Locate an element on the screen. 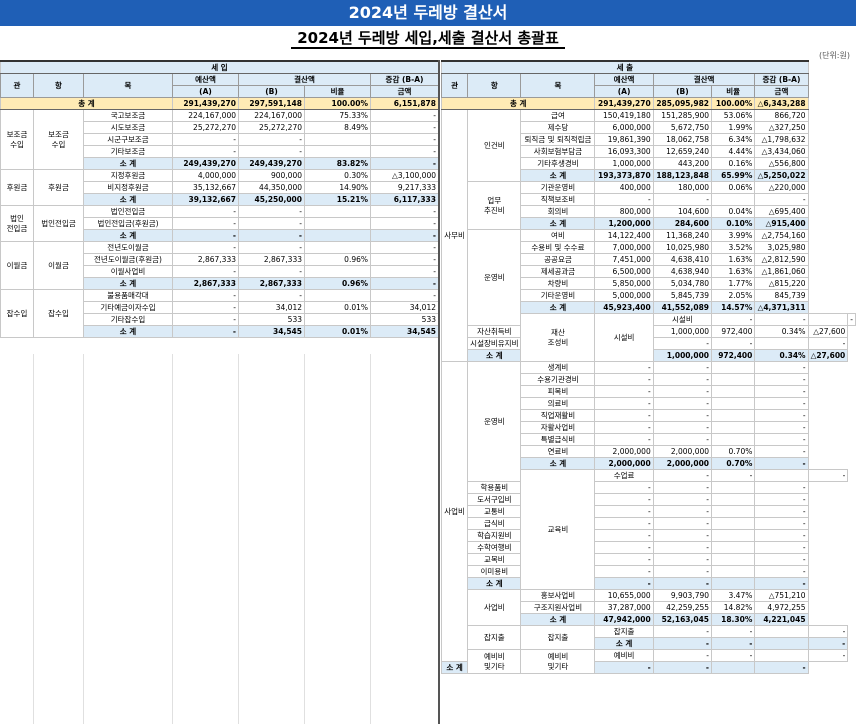  budget-cell: 35,132,667 is located at coordinates (205, 187).